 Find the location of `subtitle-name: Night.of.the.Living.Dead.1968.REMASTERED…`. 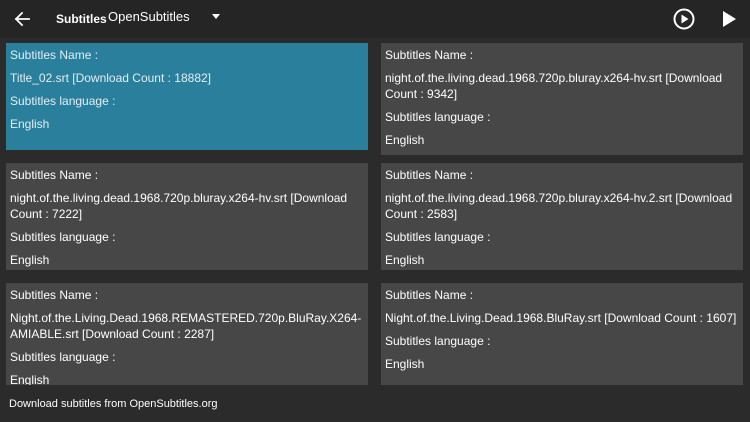

subtitle-name: Night.of.the.Living.Dead.1968.REMASTERED… is located at coordinates (186, 326).